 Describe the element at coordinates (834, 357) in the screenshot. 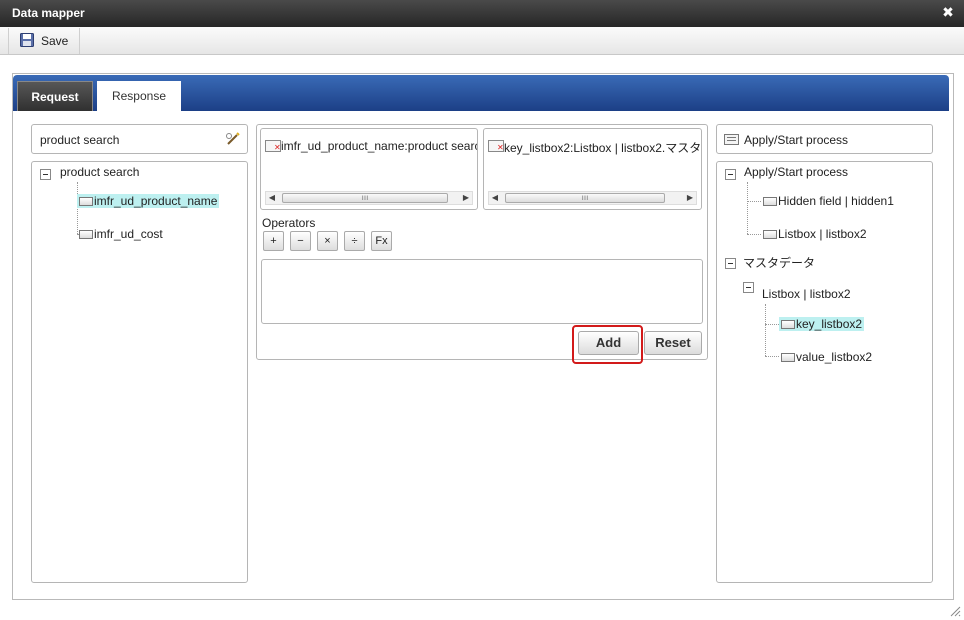

I see `right-tree-item-label: value_listbox2` at that location.